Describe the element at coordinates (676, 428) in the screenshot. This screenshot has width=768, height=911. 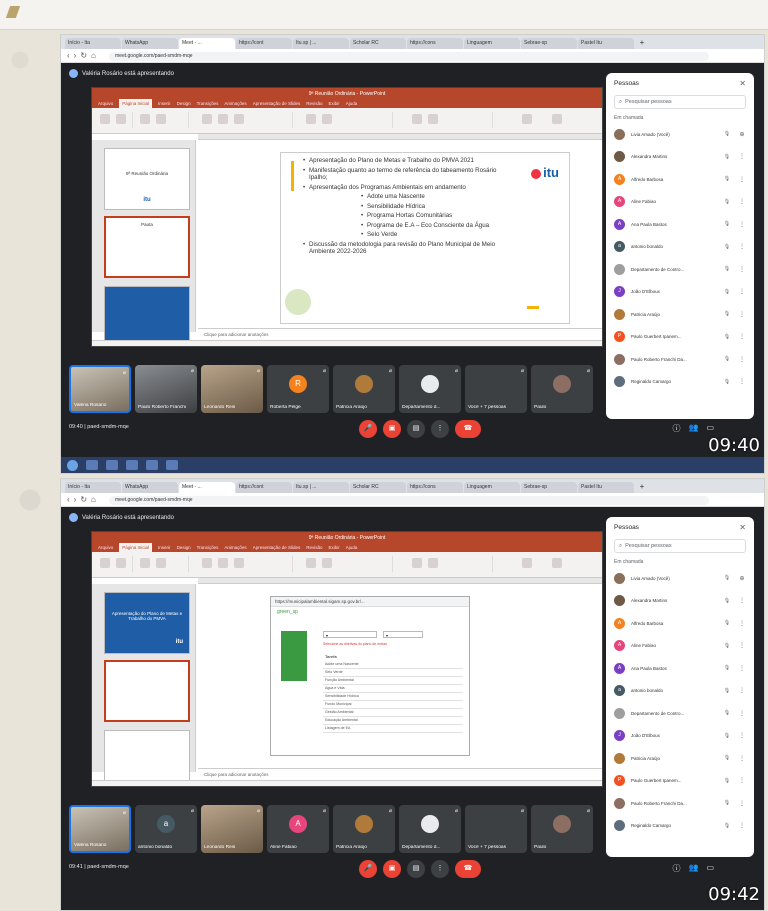
I see `info-icon: ⓘ` at that location.